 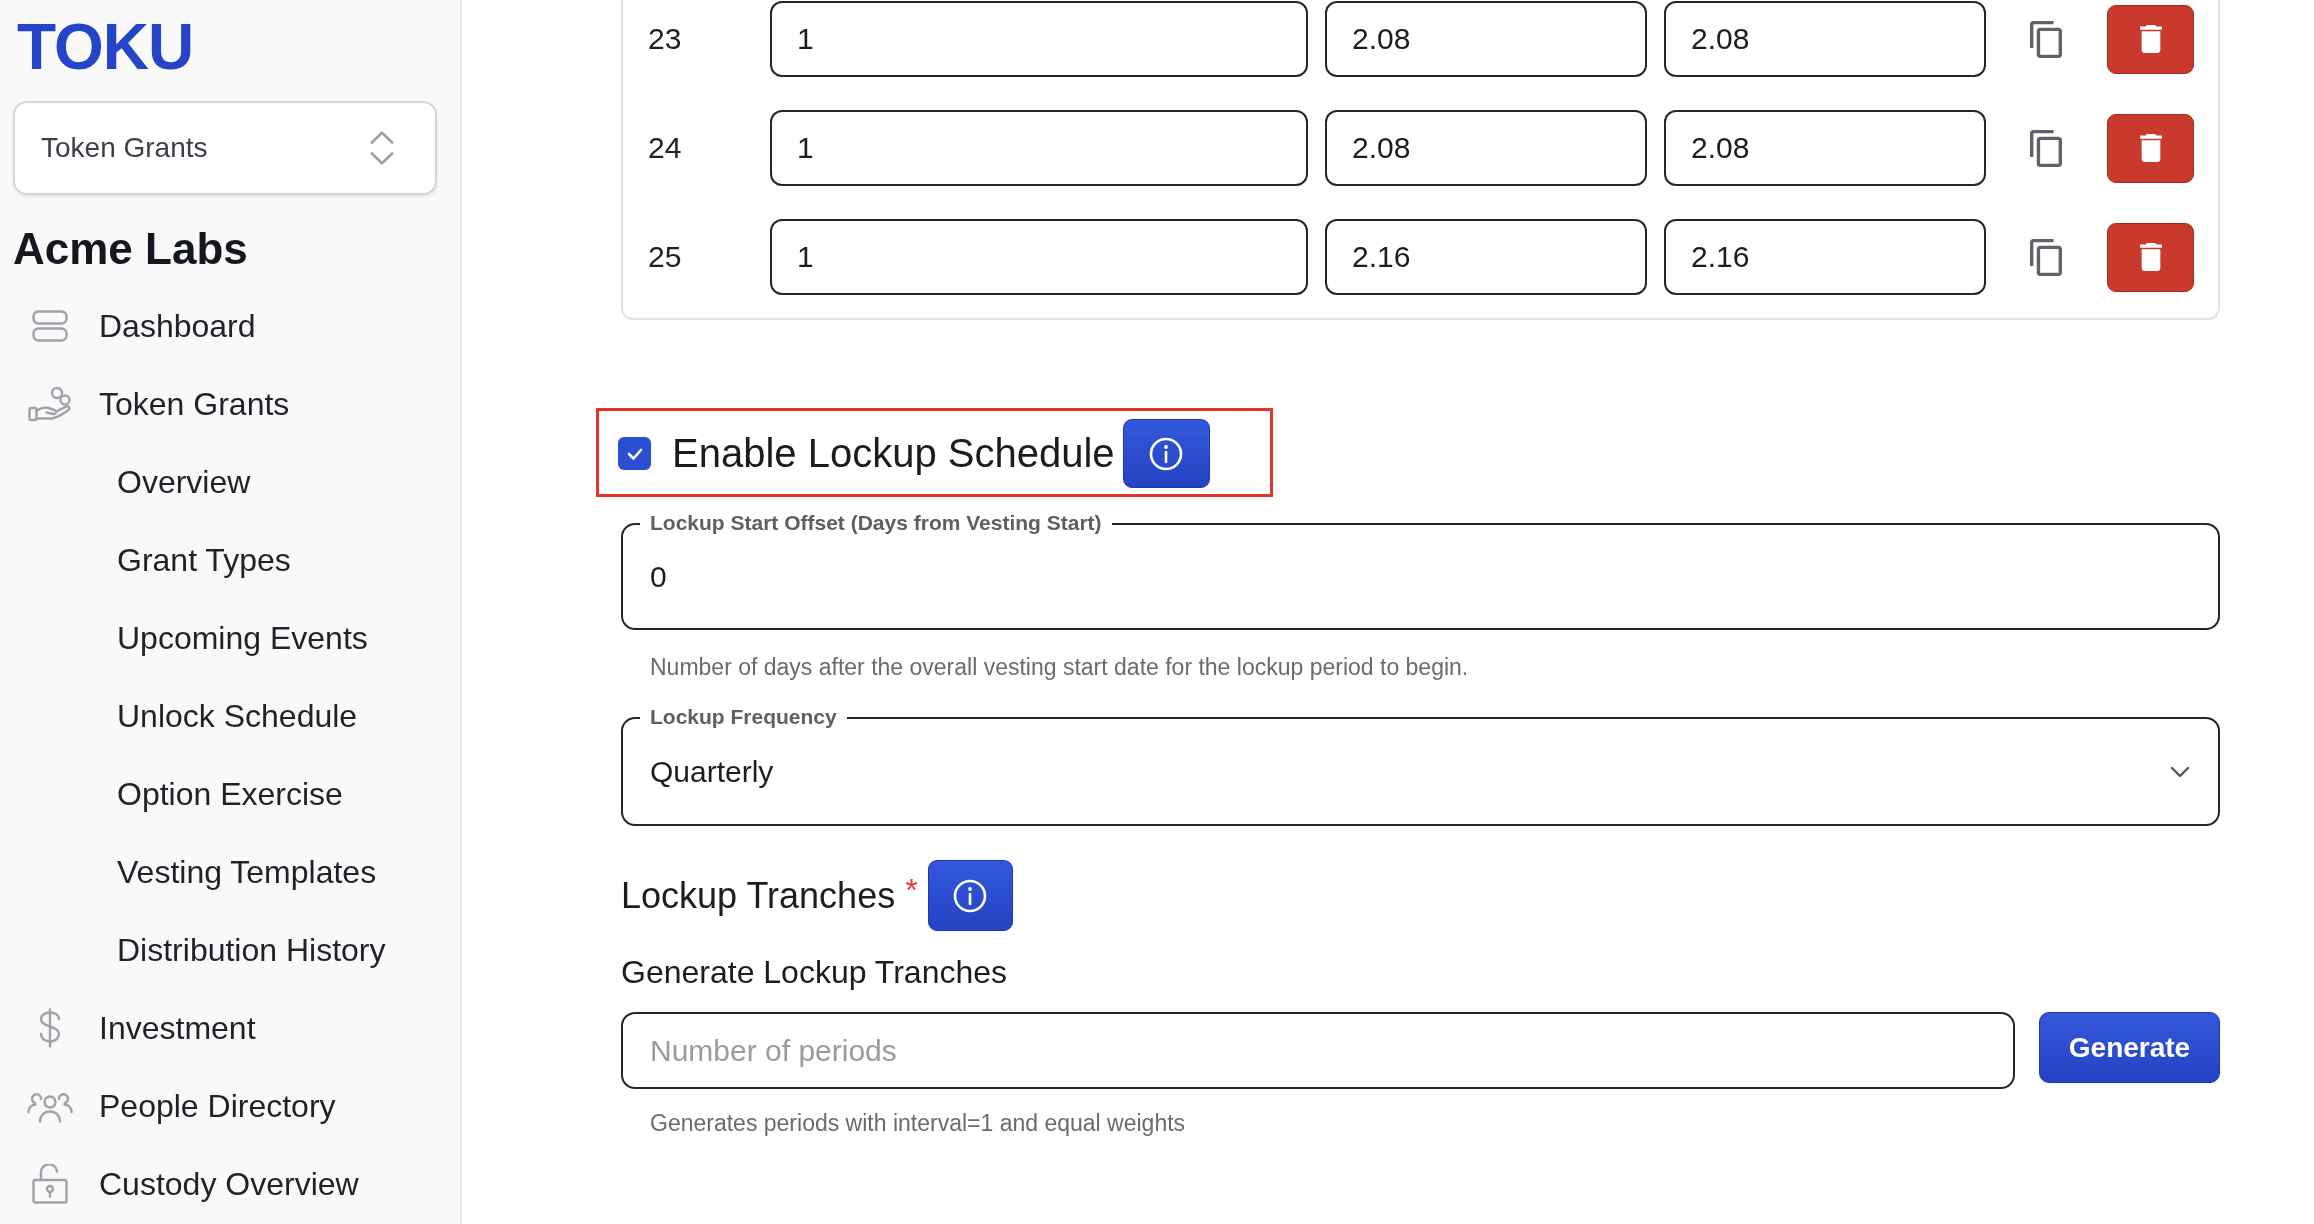 I want to click on padlock-icon, so click(x=50, y=1184).